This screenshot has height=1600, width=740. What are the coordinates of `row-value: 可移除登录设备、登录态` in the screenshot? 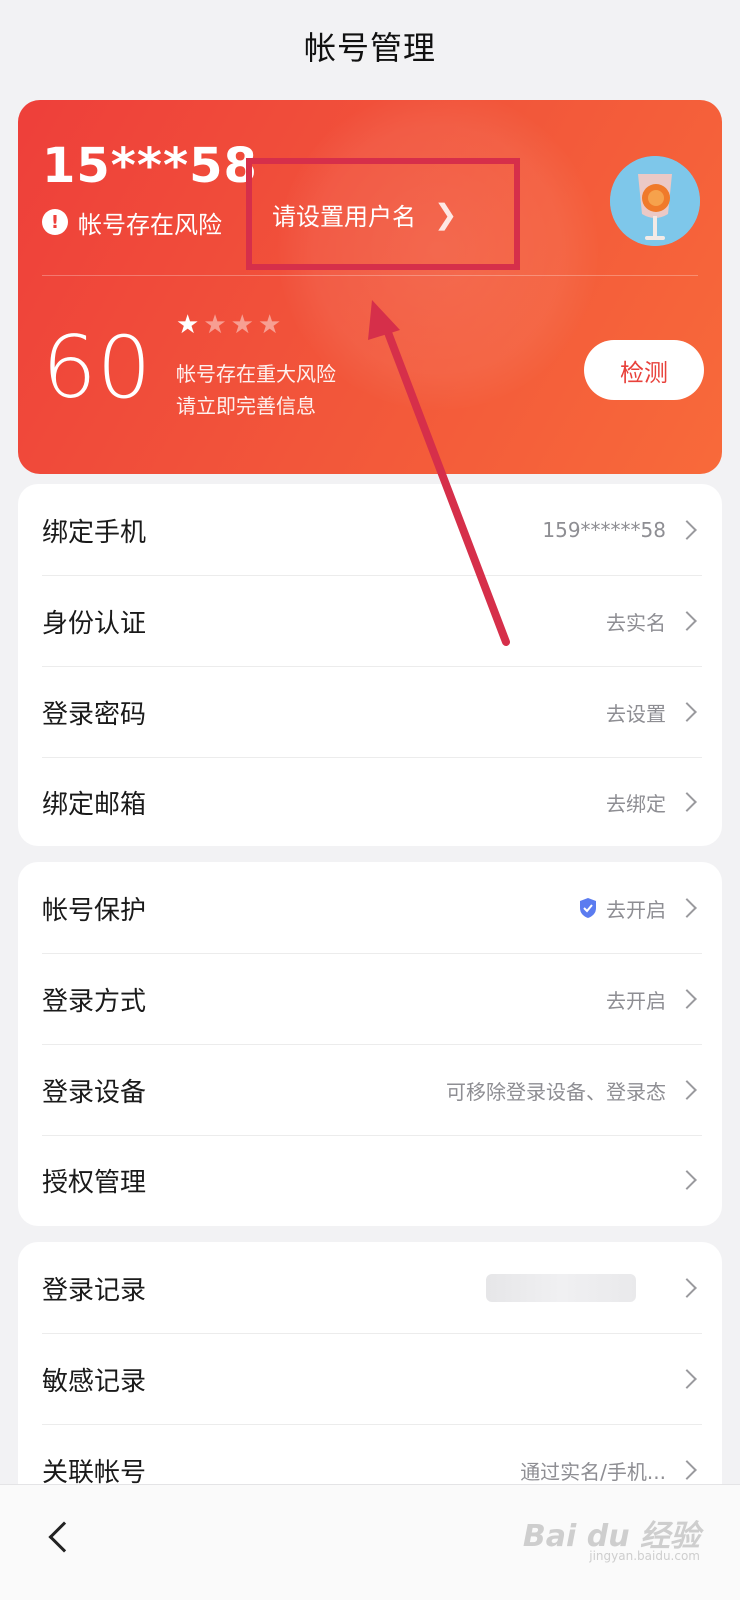 It's located at (556, 1091).